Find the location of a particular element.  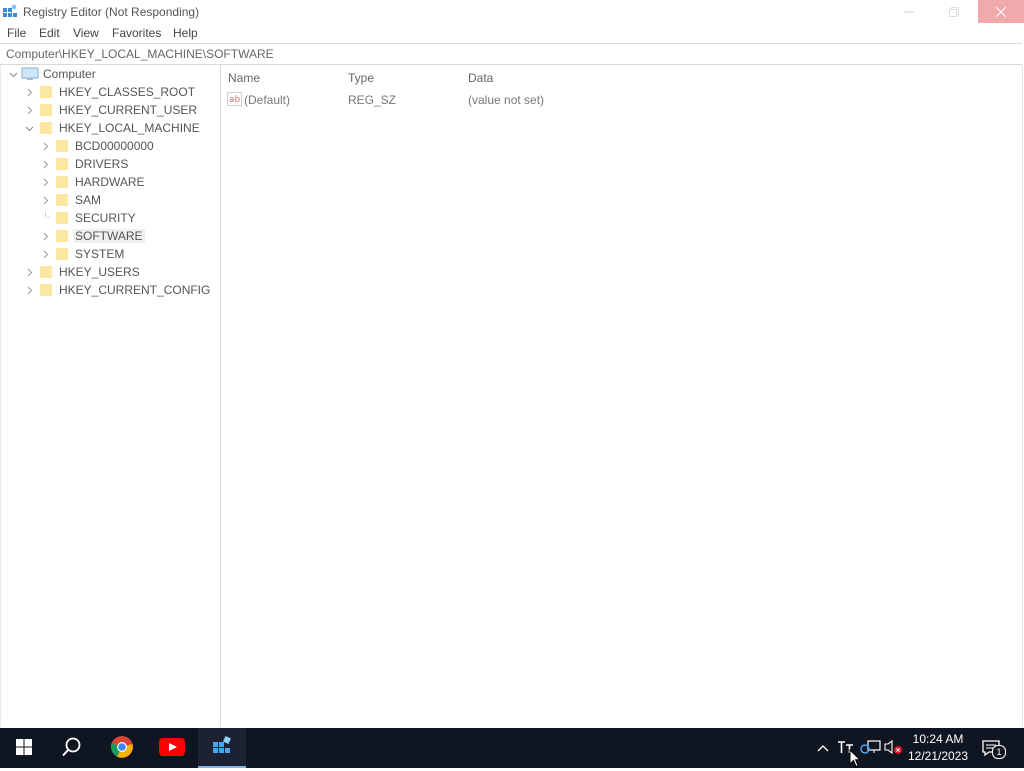

tree-item-system: SYSTEM is located at coordinates (108, 254).